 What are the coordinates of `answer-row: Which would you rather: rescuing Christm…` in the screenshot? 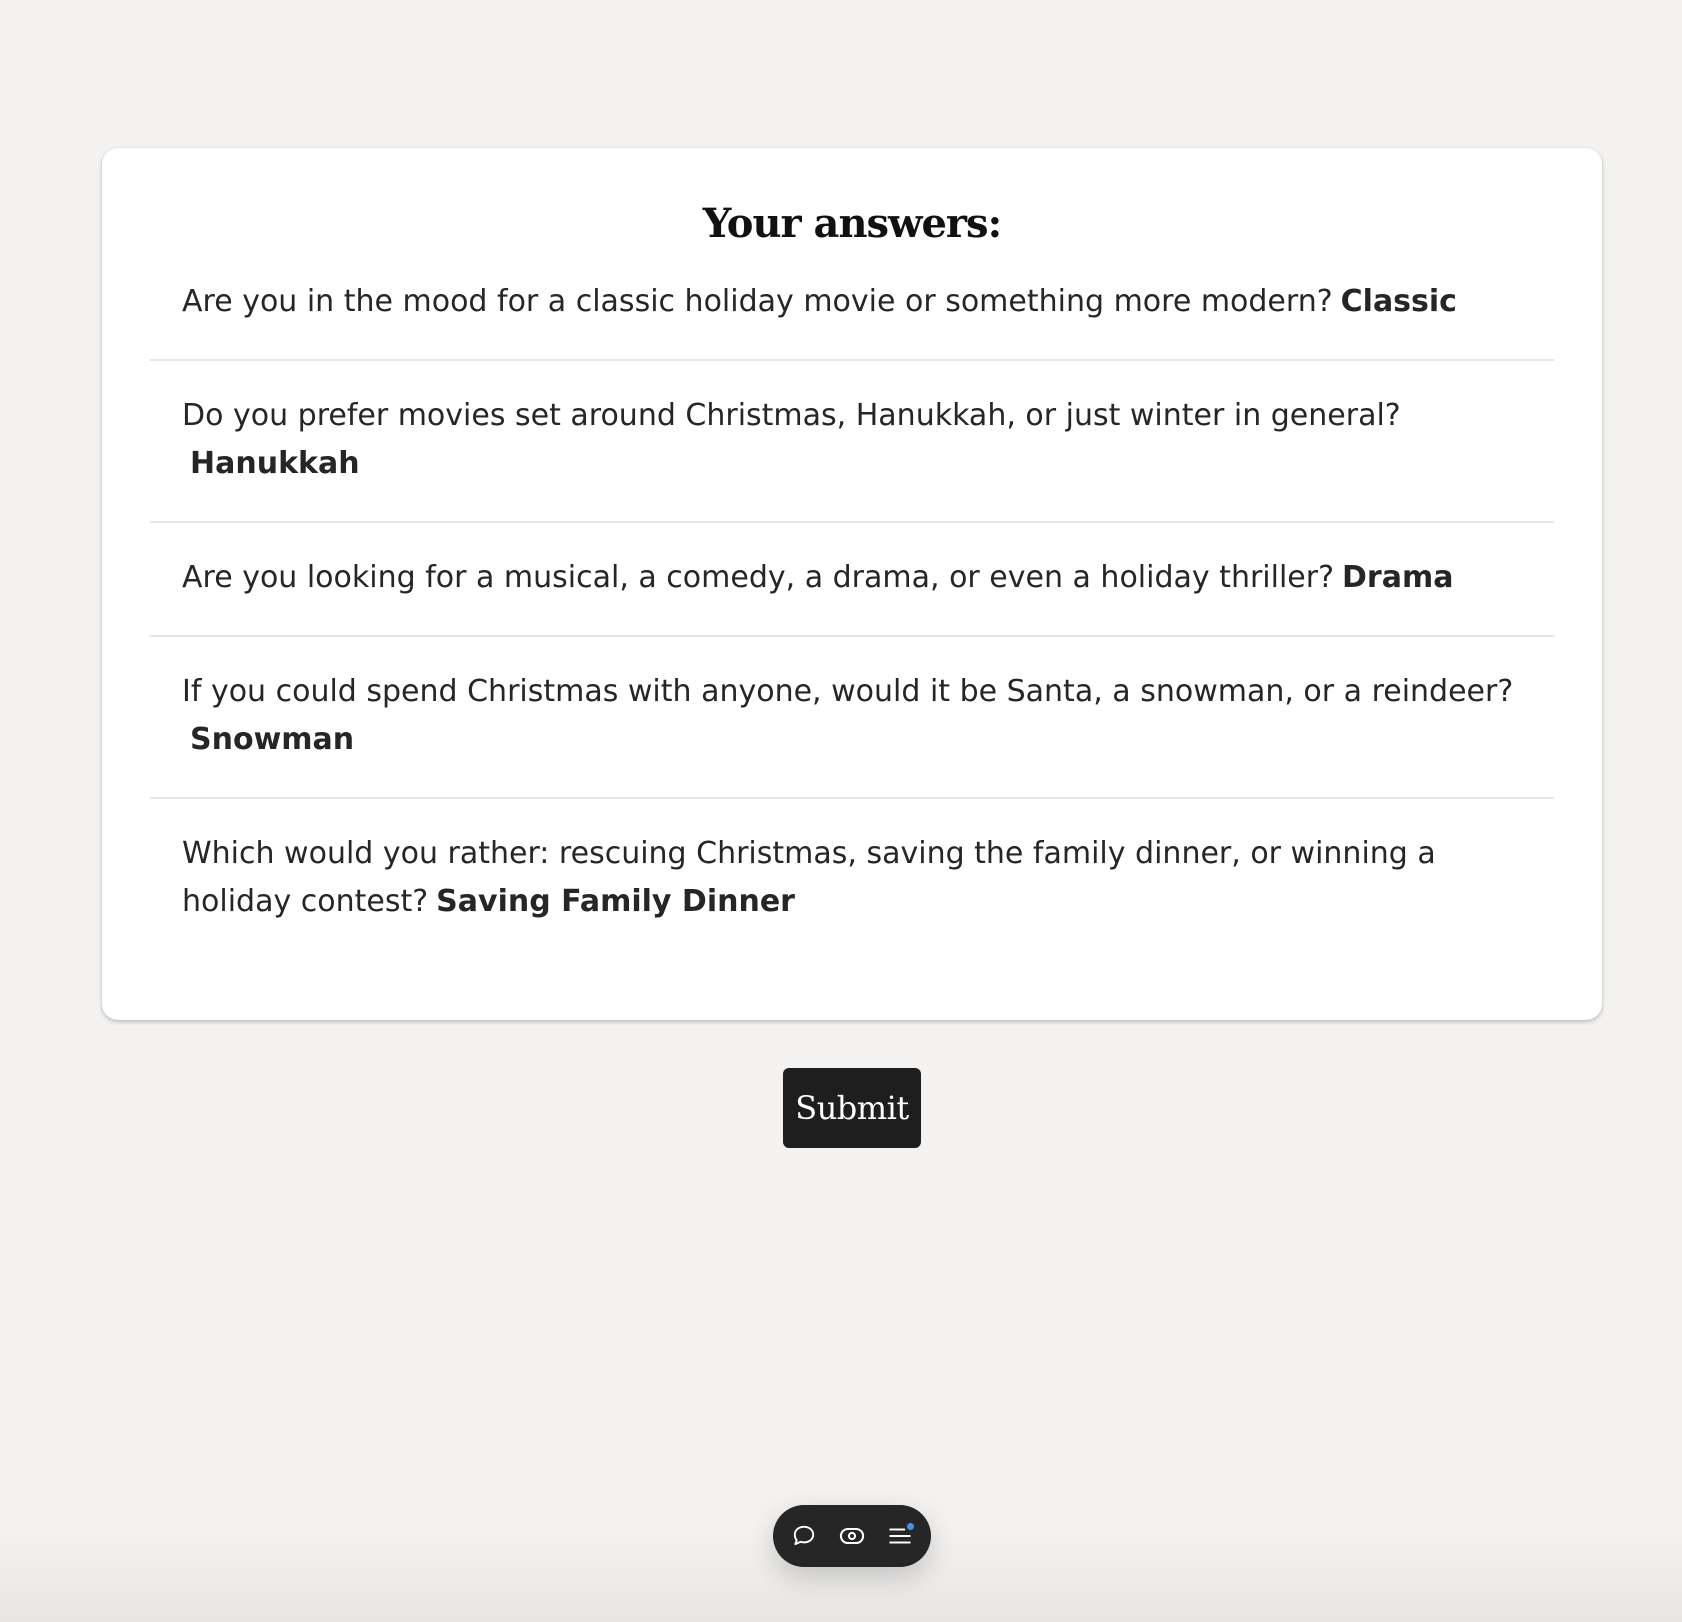 It's located at (852, 879).